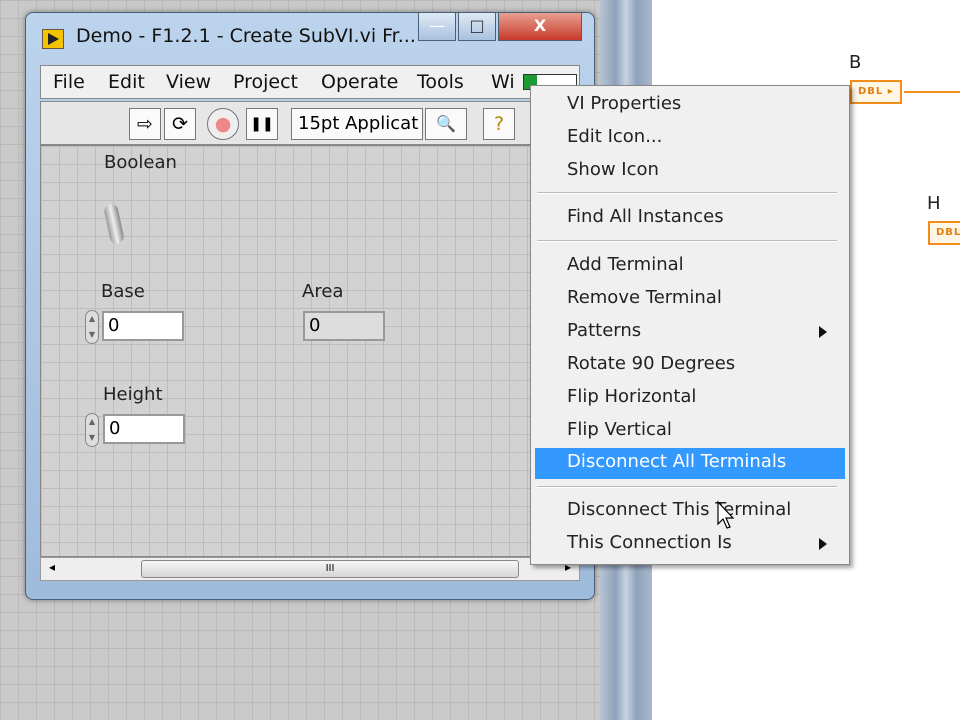  What do you see at coordinates (726, 514) in the screenshot?
I see `mouse-cursor-icon` at bounding box center [726, 514].